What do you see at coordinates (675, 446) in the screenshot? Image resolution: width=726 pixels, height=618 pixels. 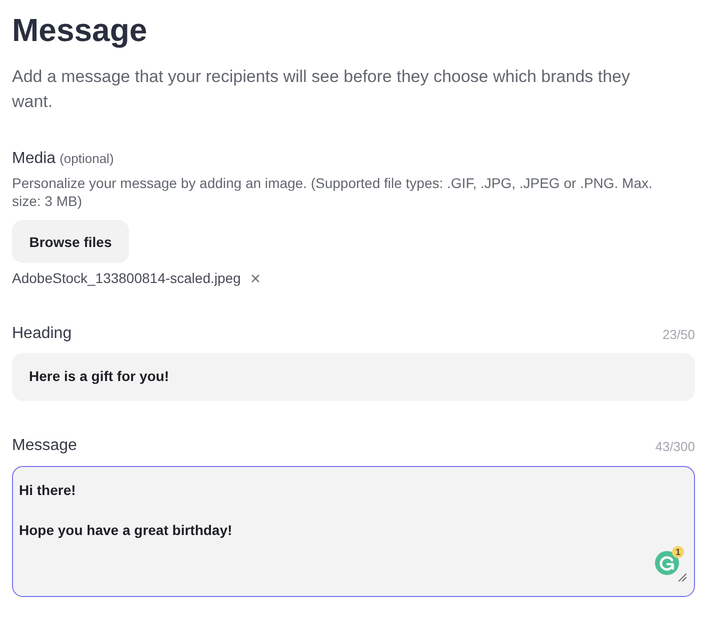 I see `character-counter: 43/300` at bounding box center [675, 446].